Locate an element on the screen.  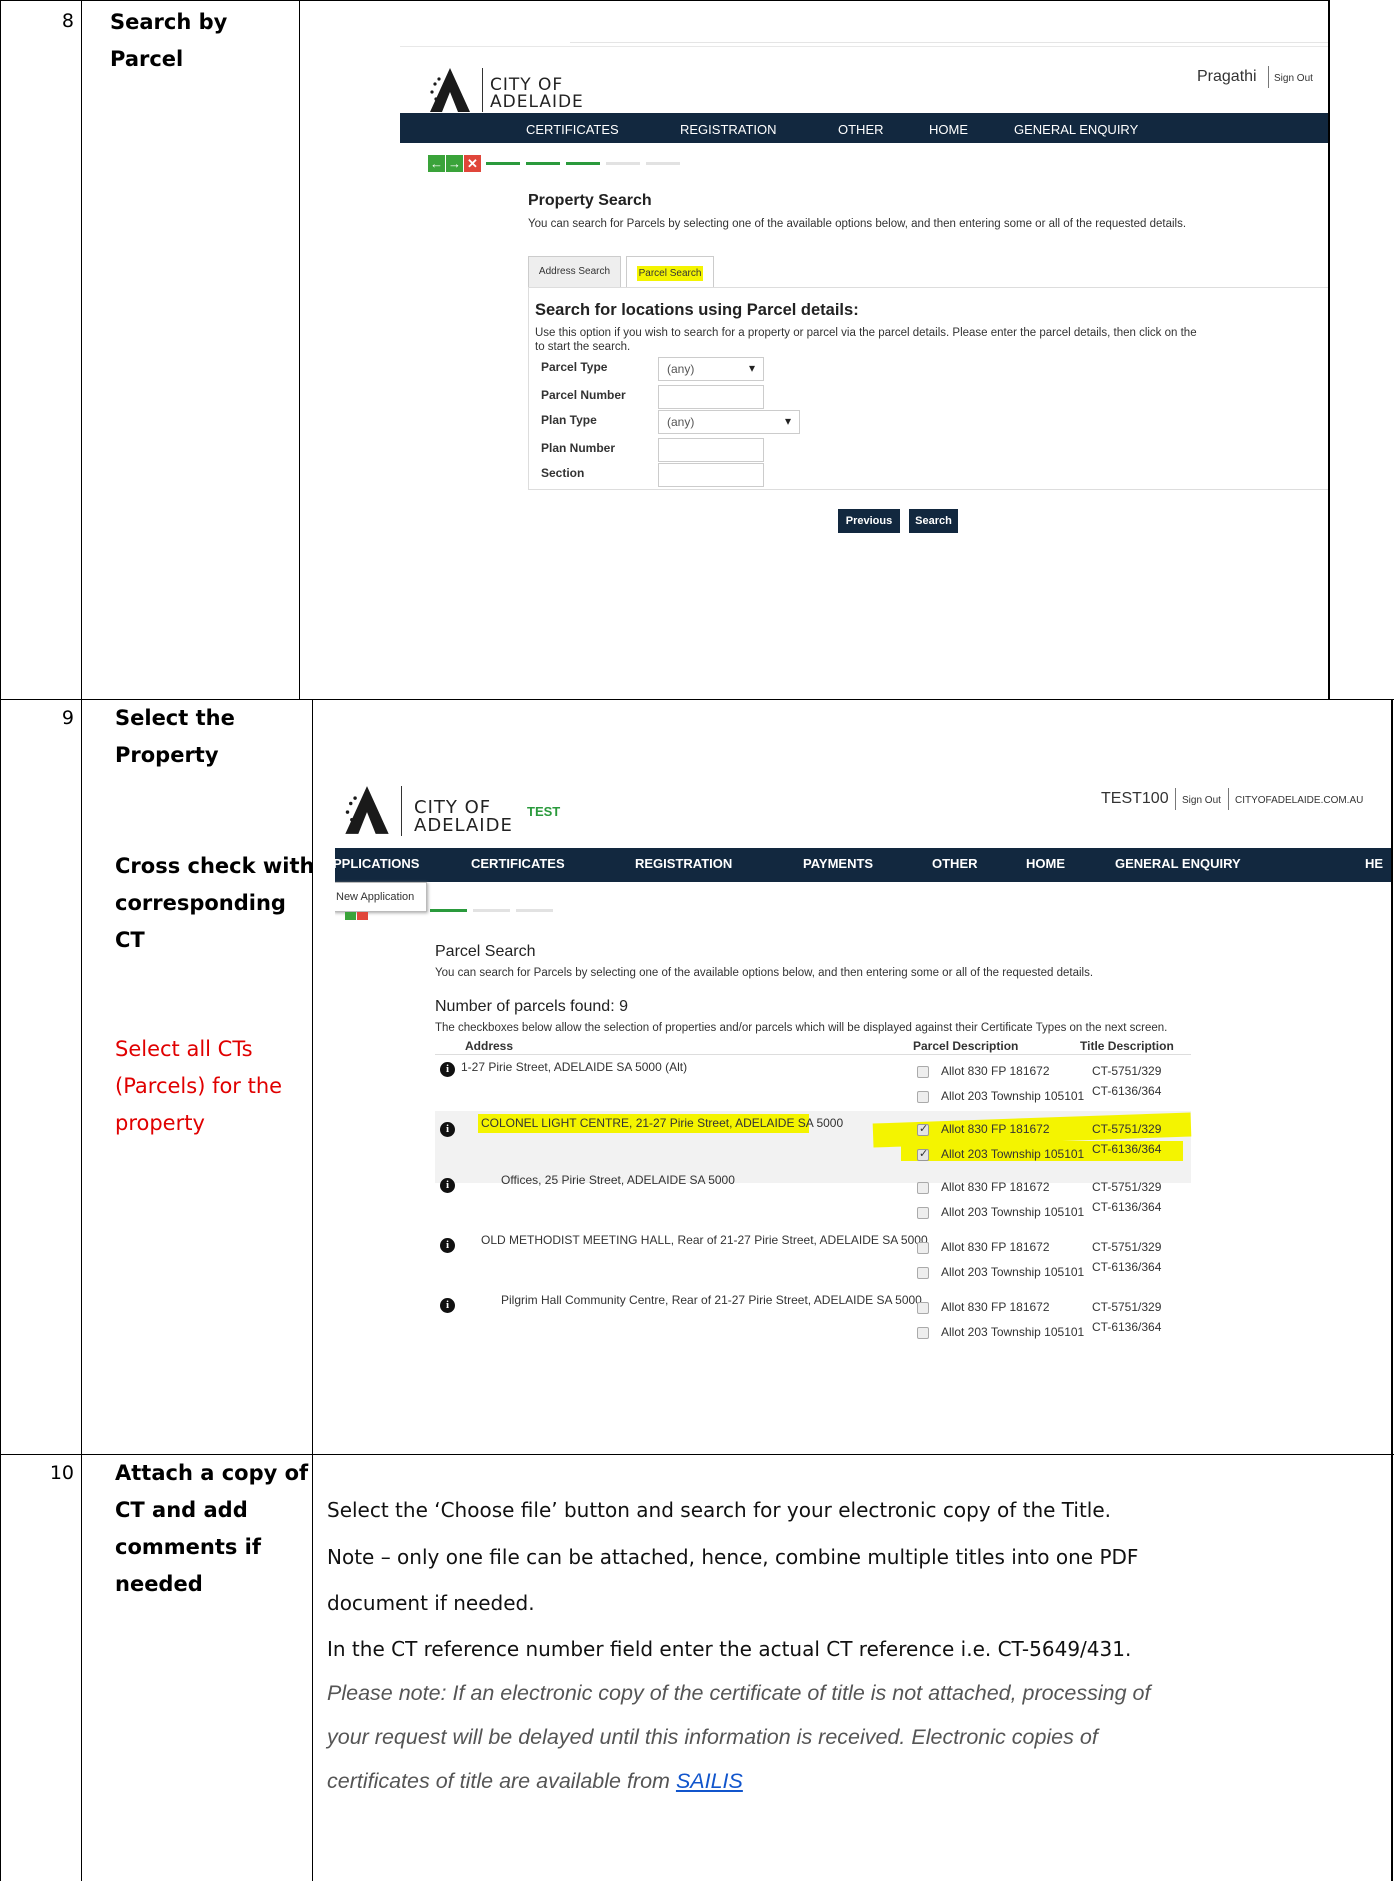
tab-parcel-search: Parcel Search is located at coordinates (670, 272).